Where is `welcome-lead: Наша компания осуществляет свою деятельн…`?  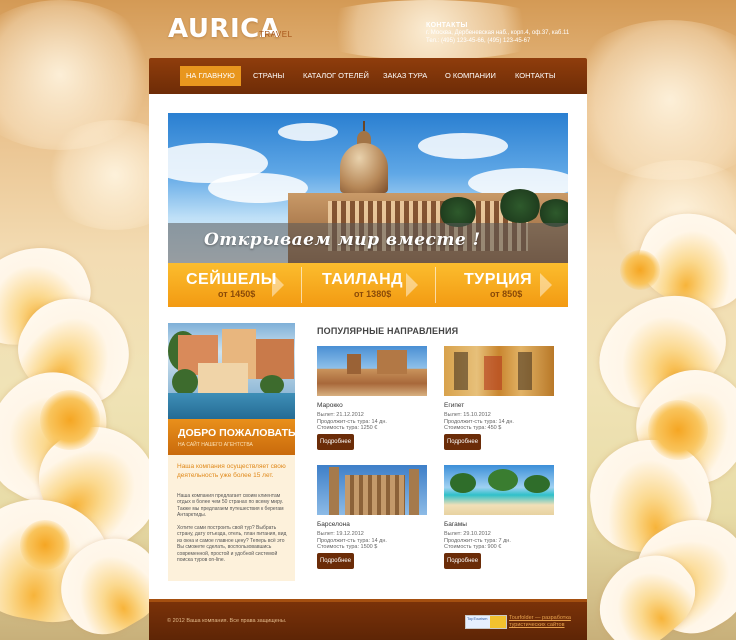
welcome-lead: Наша компания осуществляет свою деятельн… is located at coordinates (231, 471).